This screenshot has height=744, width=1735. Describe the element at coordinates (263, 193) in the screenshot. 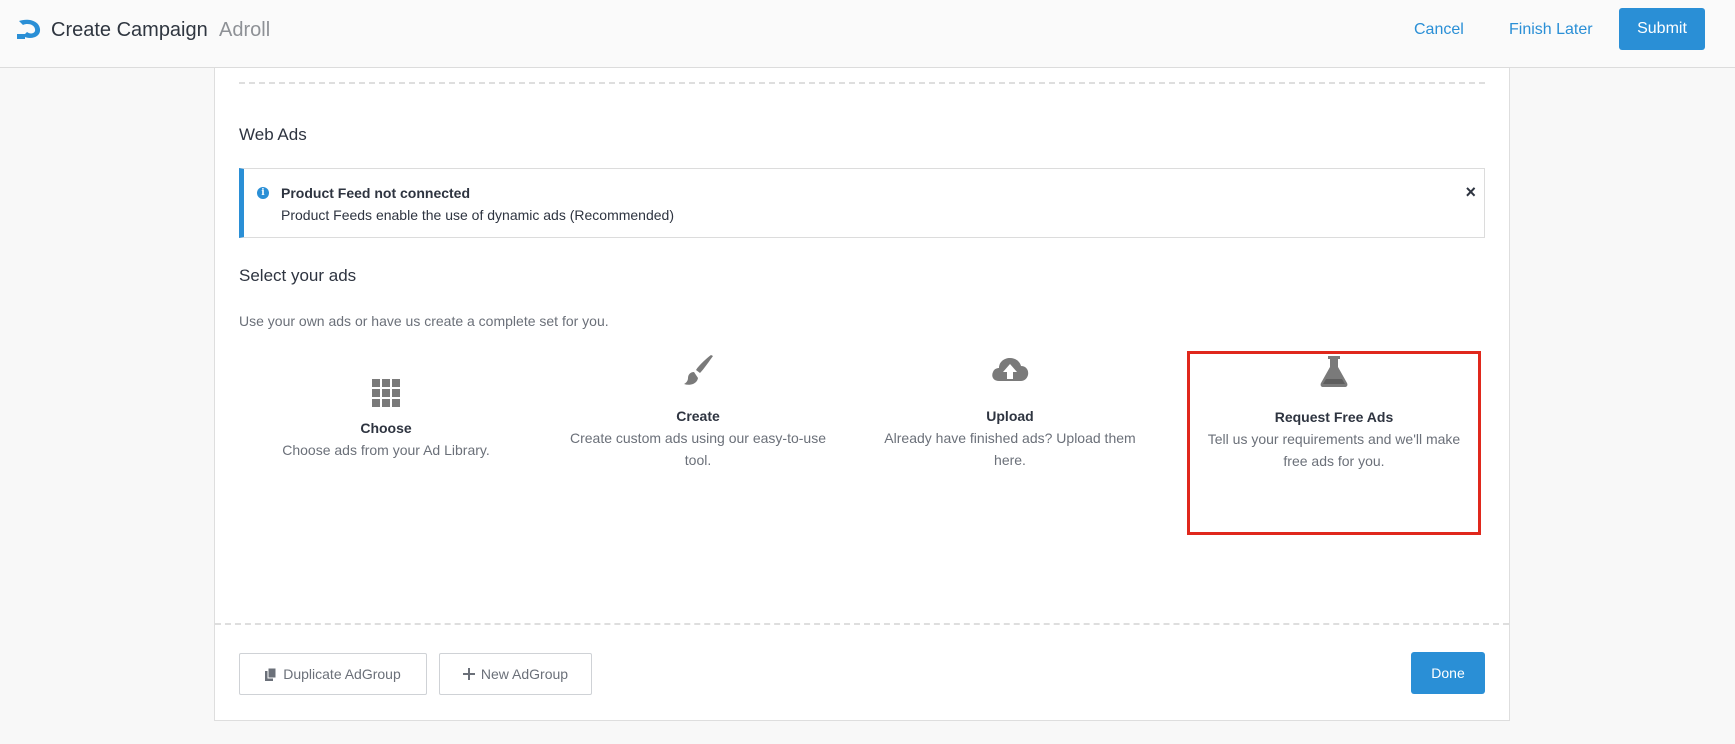

I see `info-icon: i` at that location.